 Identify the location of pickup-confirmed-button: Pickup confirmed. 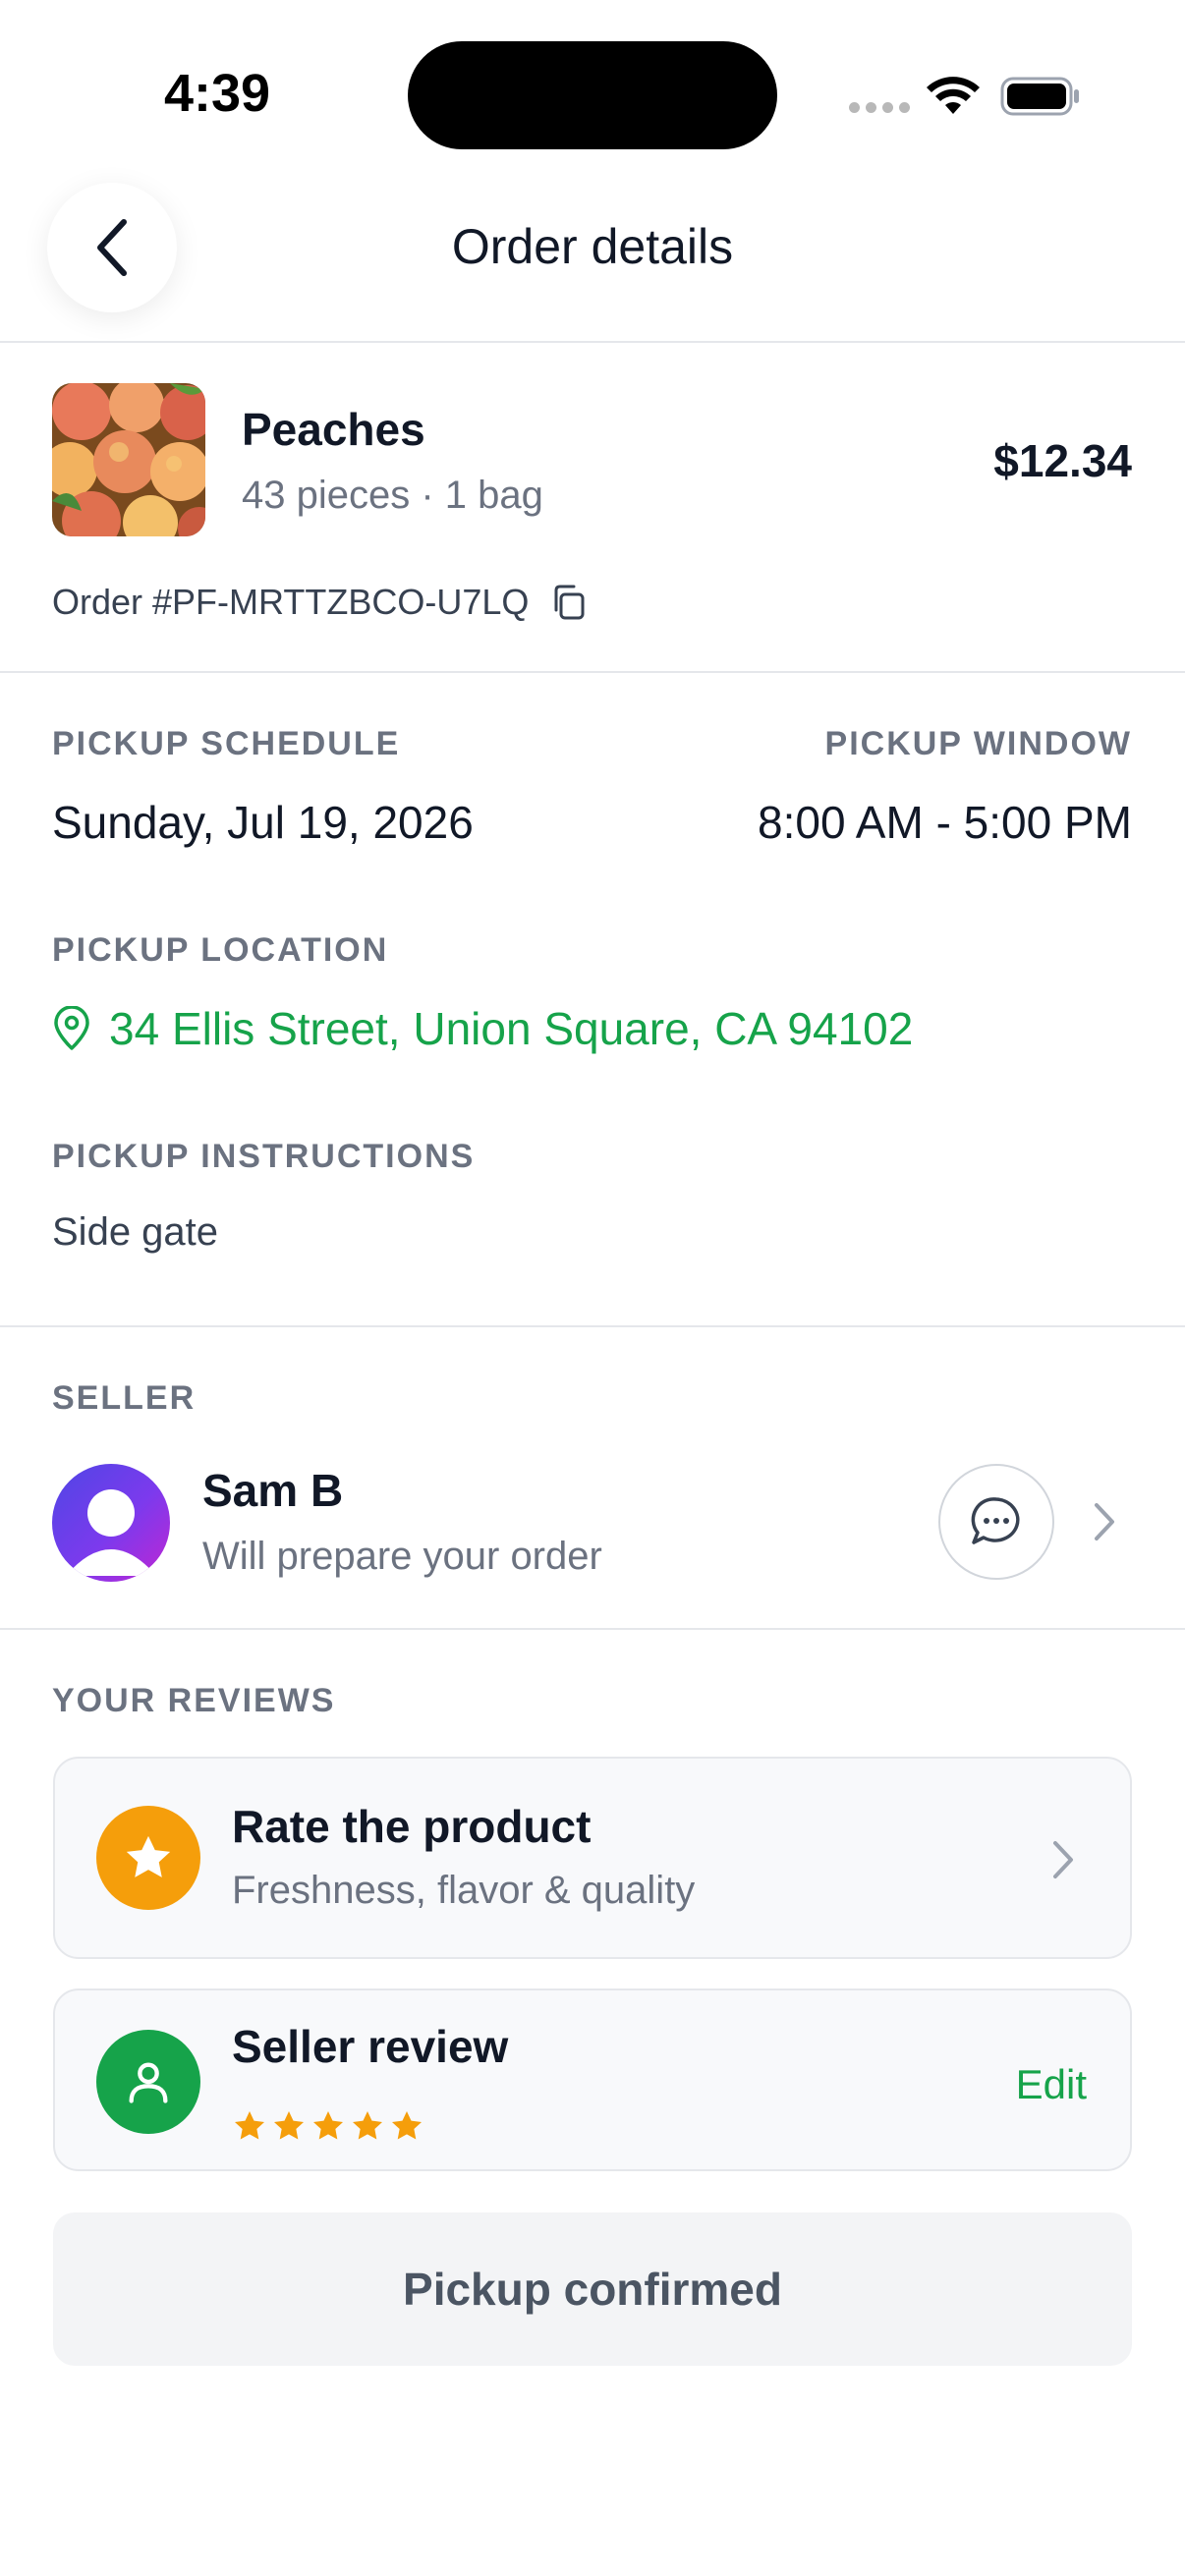
(592, 2289).